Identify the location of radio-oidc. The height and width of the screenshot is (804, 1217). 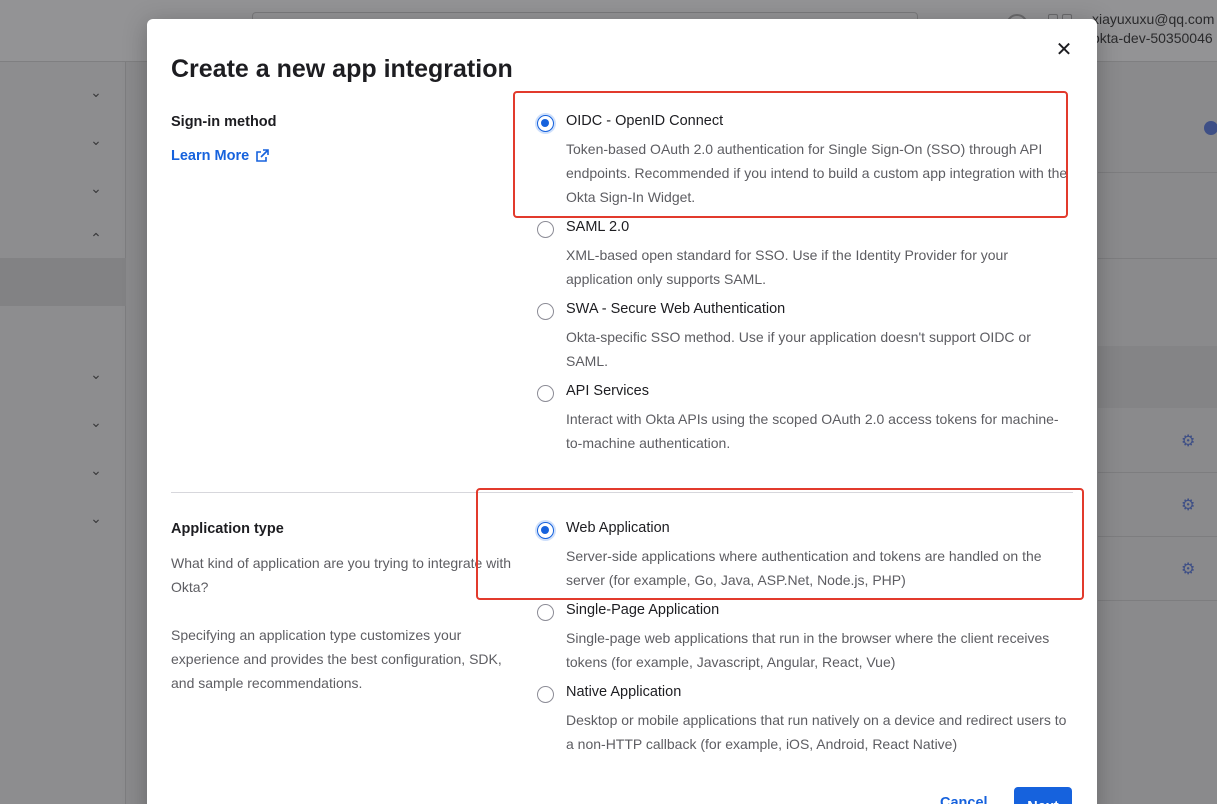
(545, 123).